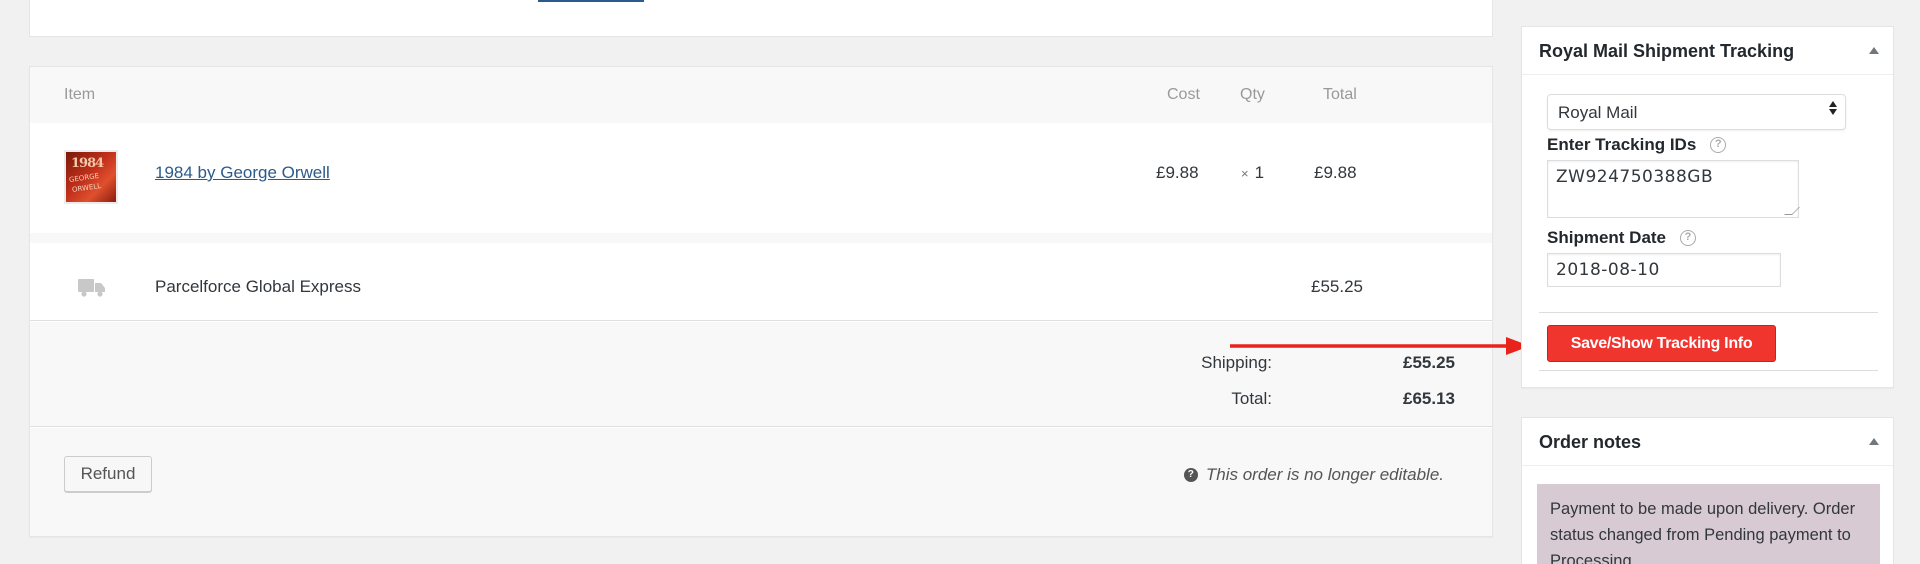 This screenshot has width=1920, height=564. What do you see at coordinates (761, 282) in the screenshot?
I see `shipping-row: Parcelforce Global Express £55.25` at bounding box center [761, 282].